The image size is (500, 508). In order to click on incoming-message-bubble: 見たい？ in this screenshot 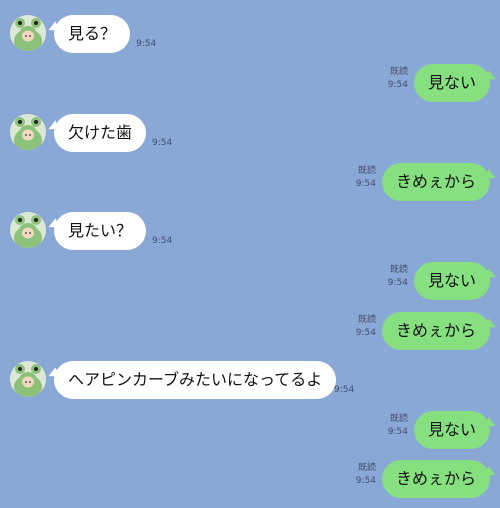, I will do `click(100, 231)`.